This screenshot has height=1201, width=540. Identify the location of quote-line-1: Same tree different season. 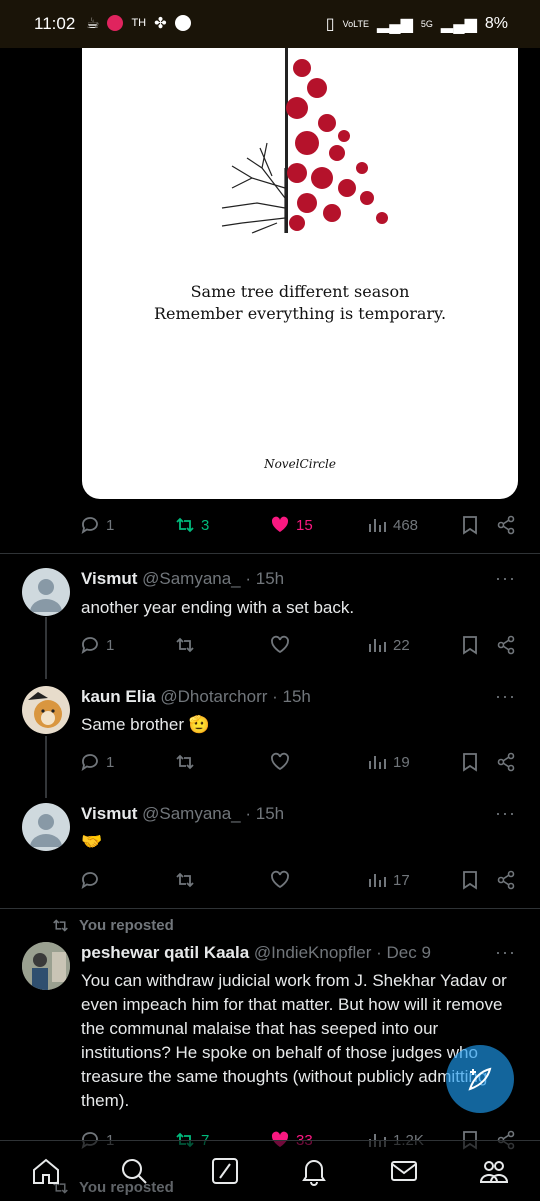
(300, 291).